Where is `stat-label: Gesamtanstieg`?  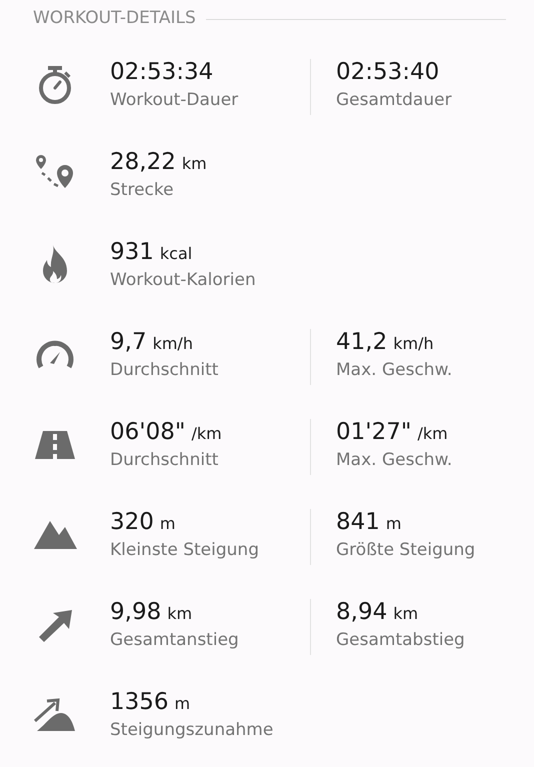 stat-label: Gesamtanstieg is located at coordinates (175, 640).